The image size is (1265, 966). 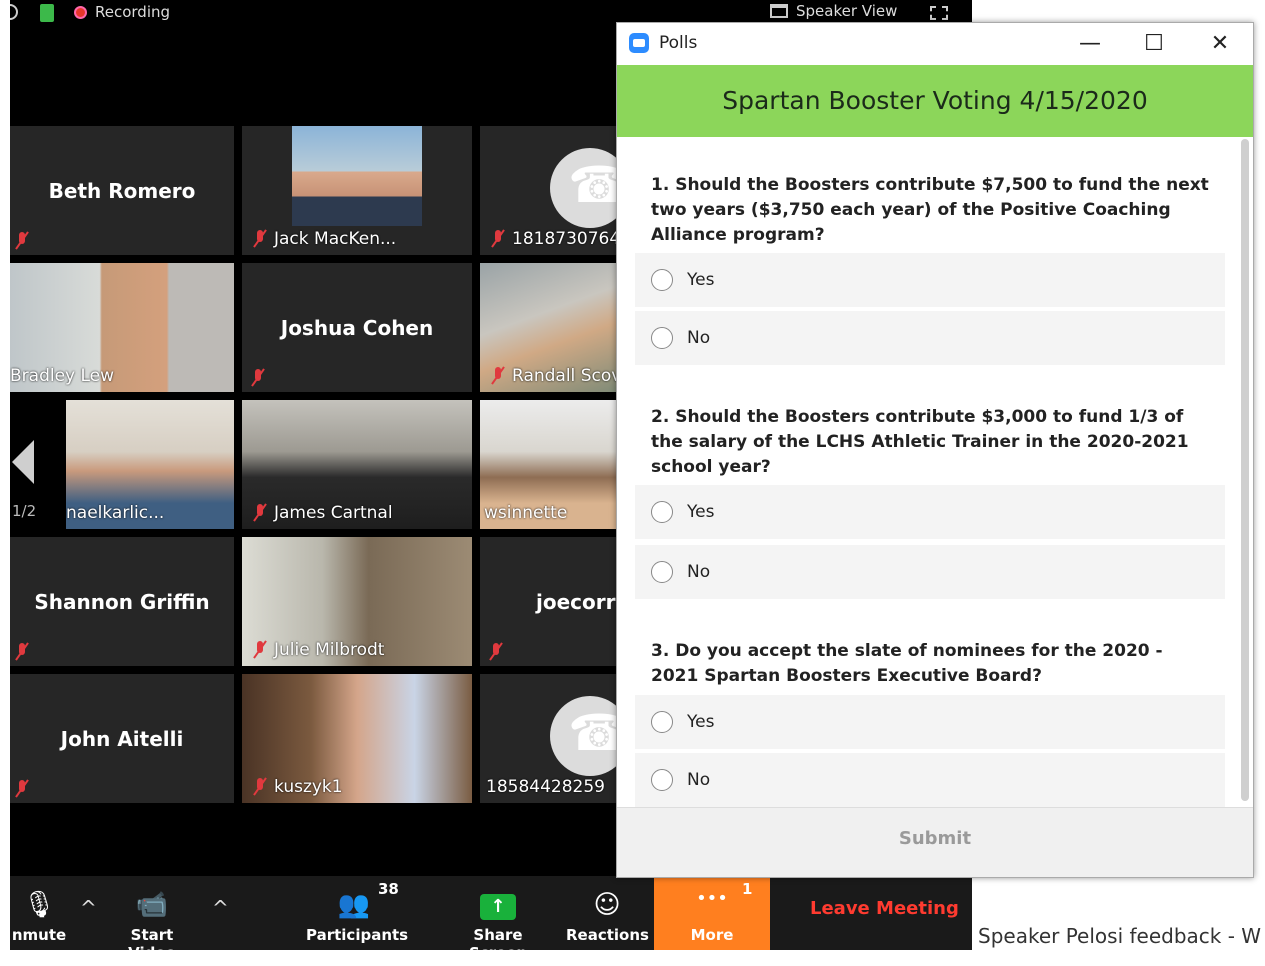 What do you see at coordinates (1154, 44) in the screenshot?
I see `maximize-icon: ☐` at bounding box center [1154, 44].